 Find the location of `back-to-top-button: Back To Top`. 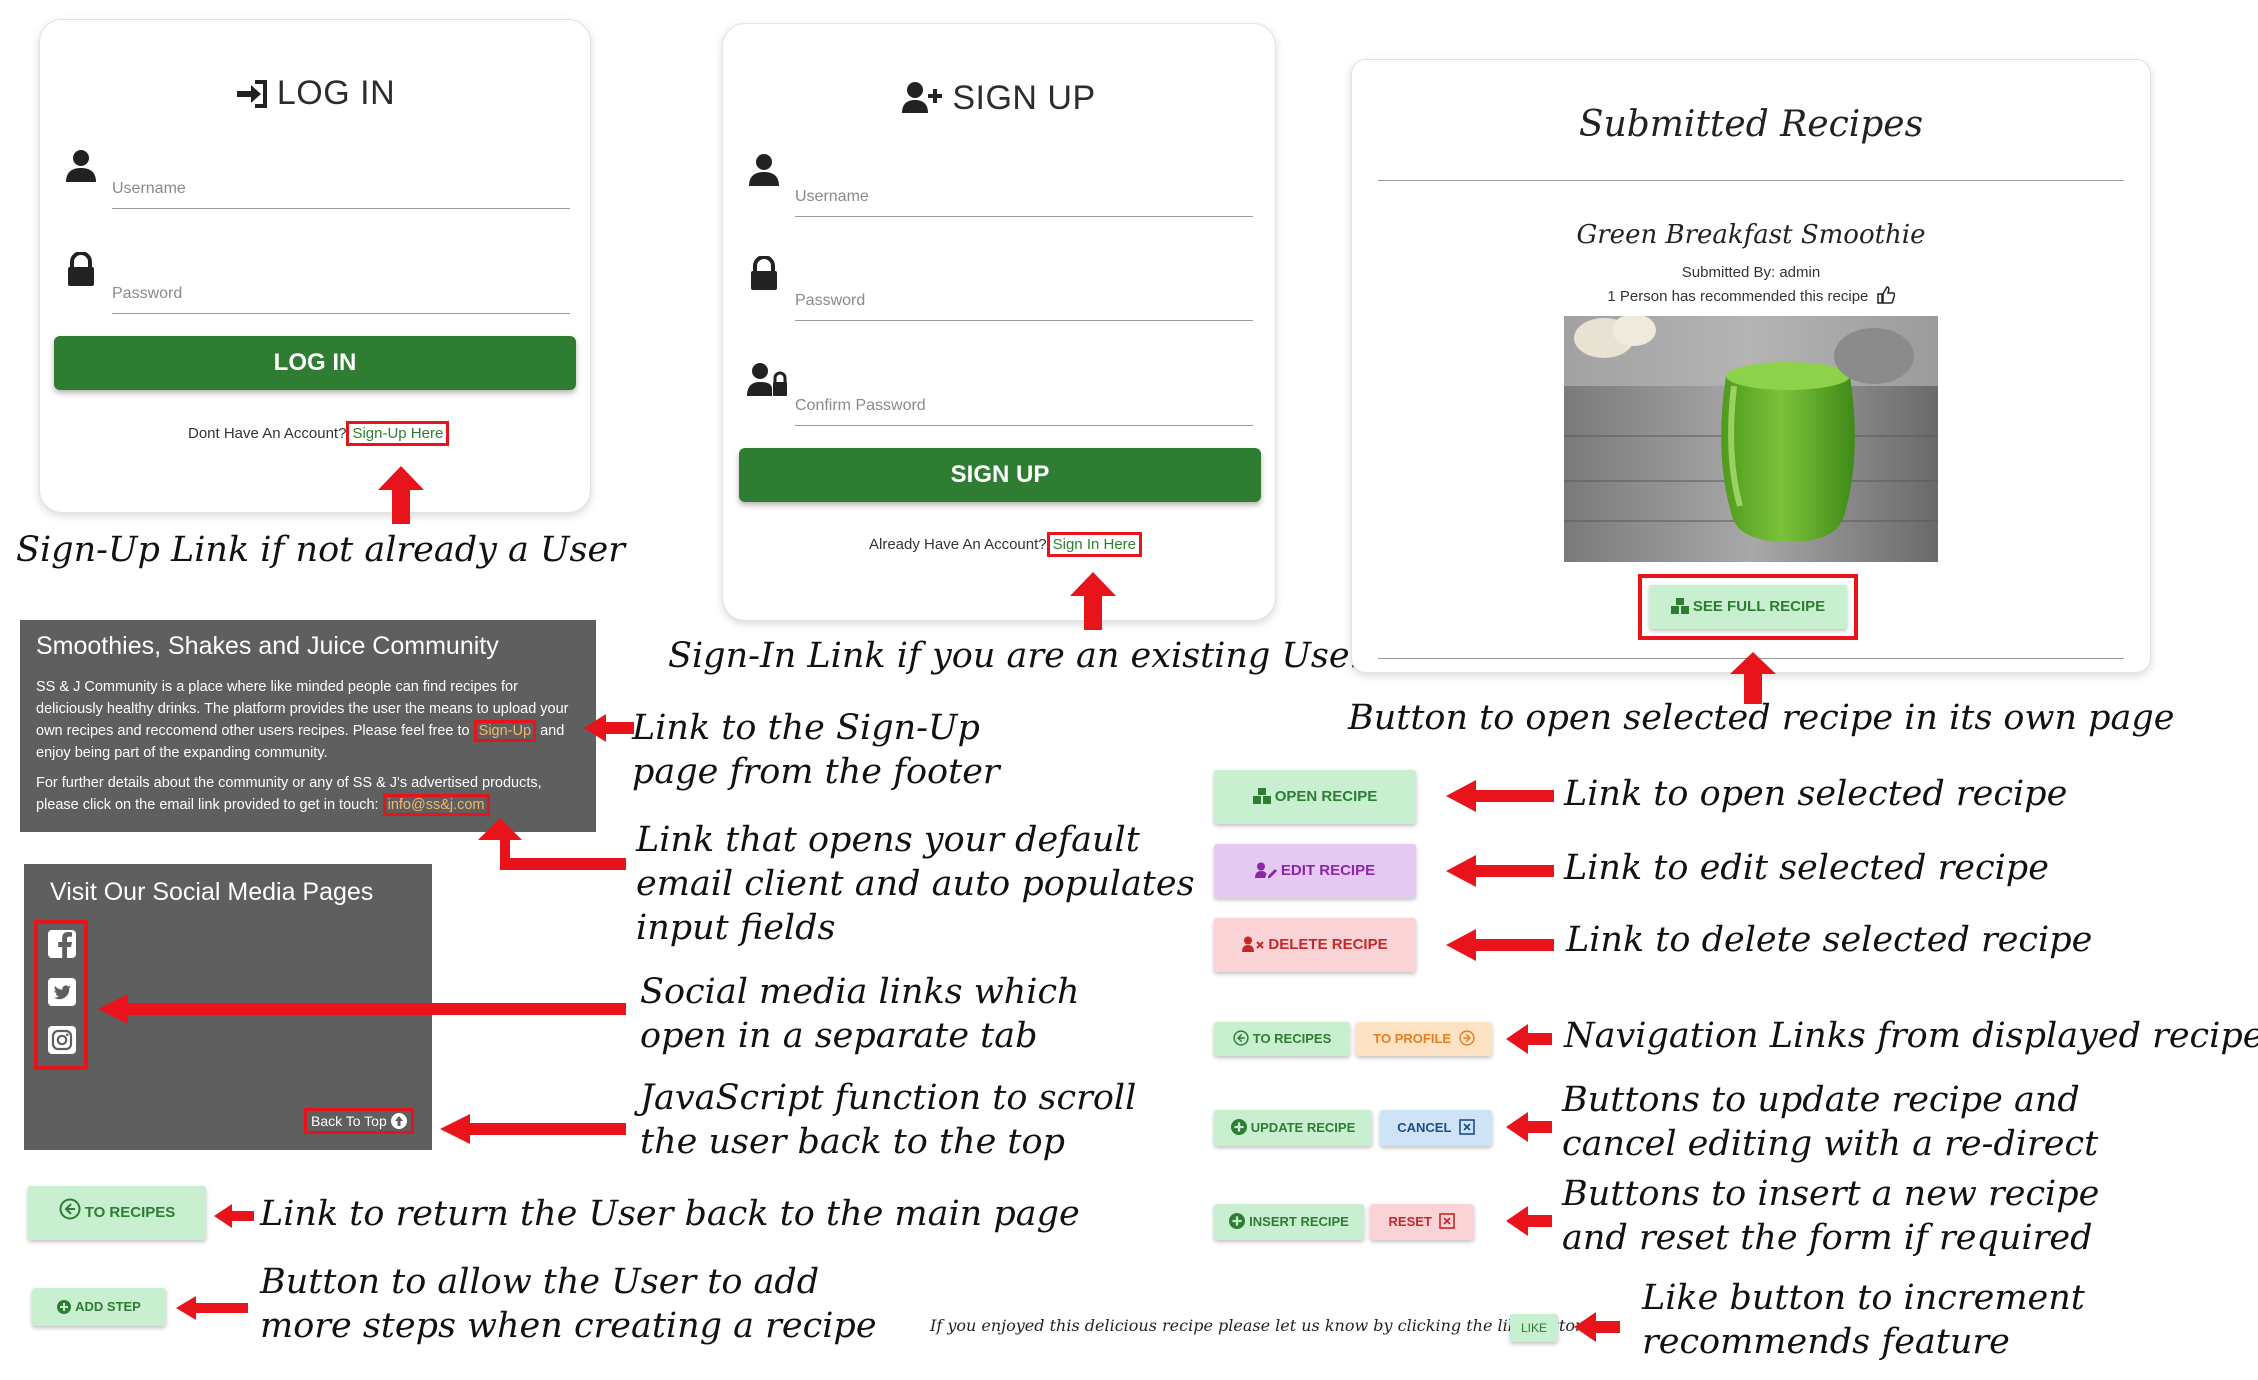

back-to-top-button: Back To Top is located at coordinates (359, 1121).